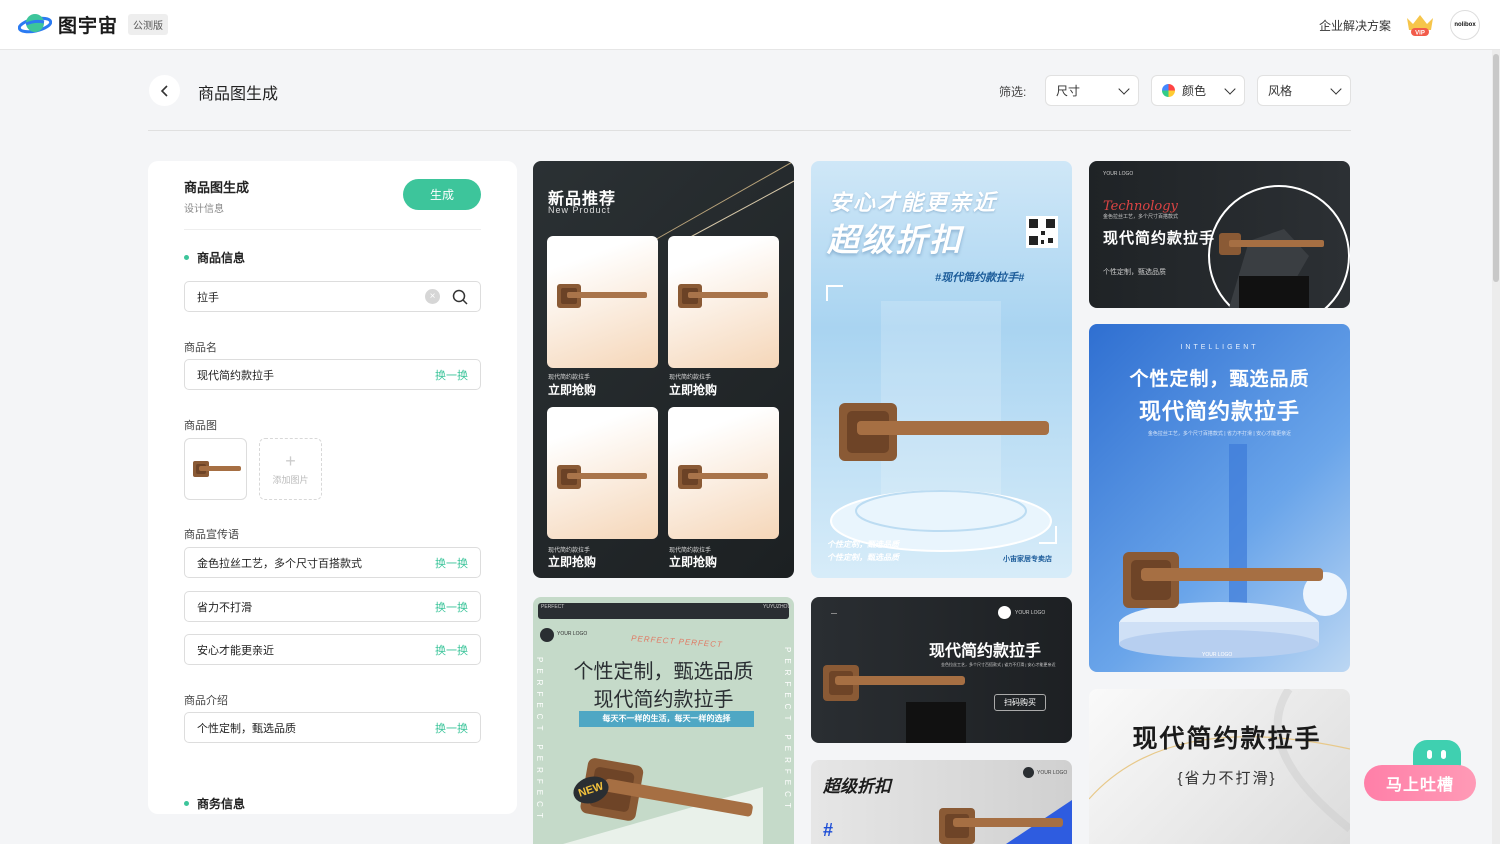 The height and width of the screenshot is (844, 1500). I want to click on product-intro-value: 个性定制，甄选品质, so click(246, 728).